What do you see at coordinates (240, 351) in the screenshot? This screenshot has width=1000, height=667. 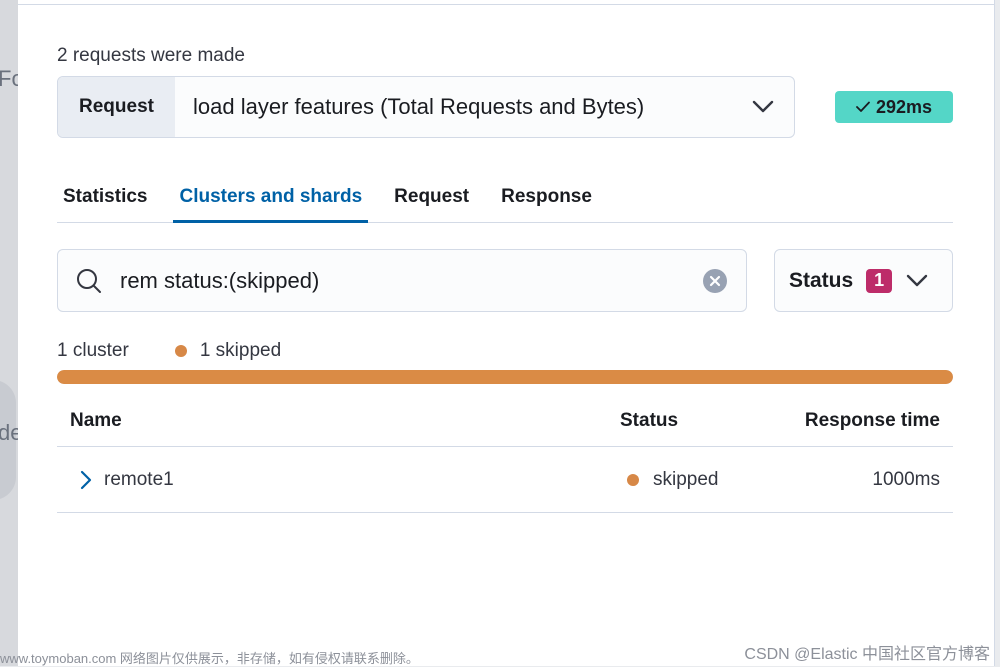 I see `skipped-count: 1 skipped` at bounding box center [240, 351].